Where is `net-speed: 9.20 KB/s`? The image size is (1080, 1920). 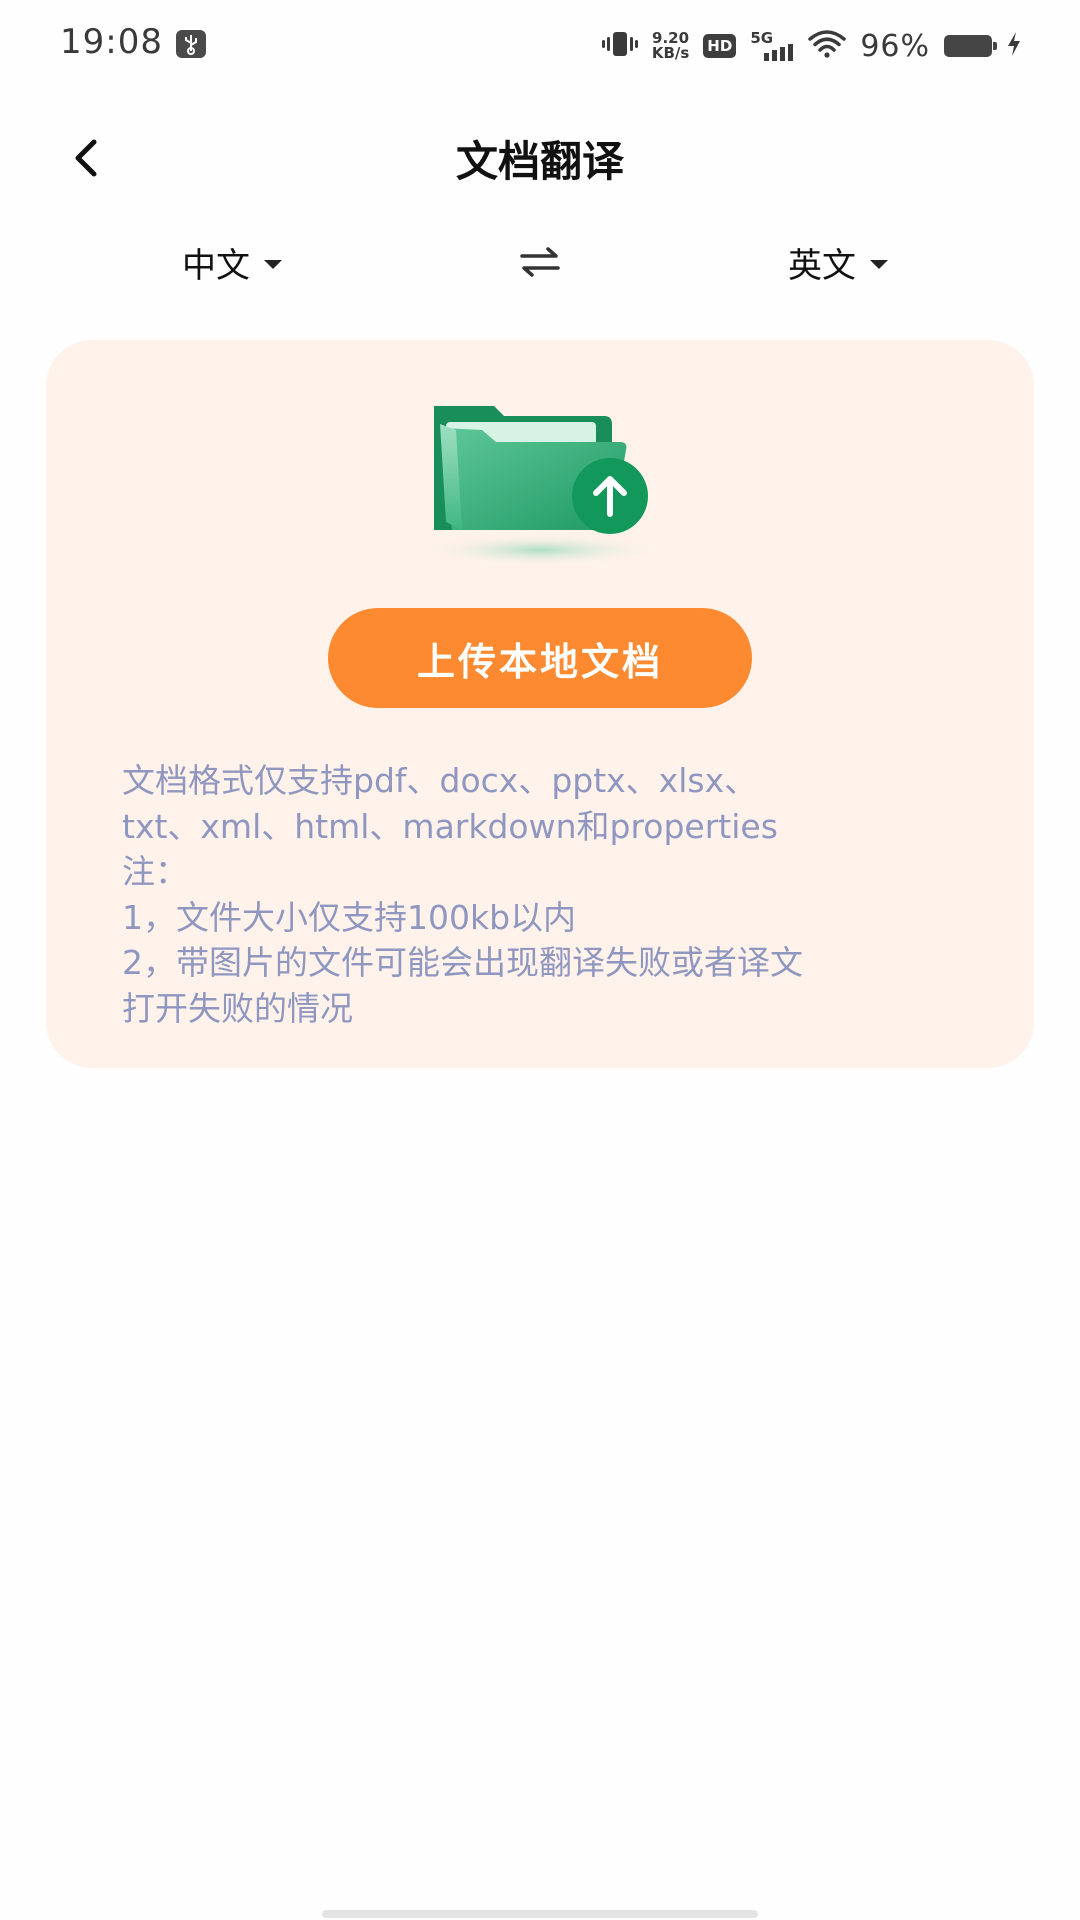
net-speed: 9.20 KB/s is located at coordinates (670, 46).